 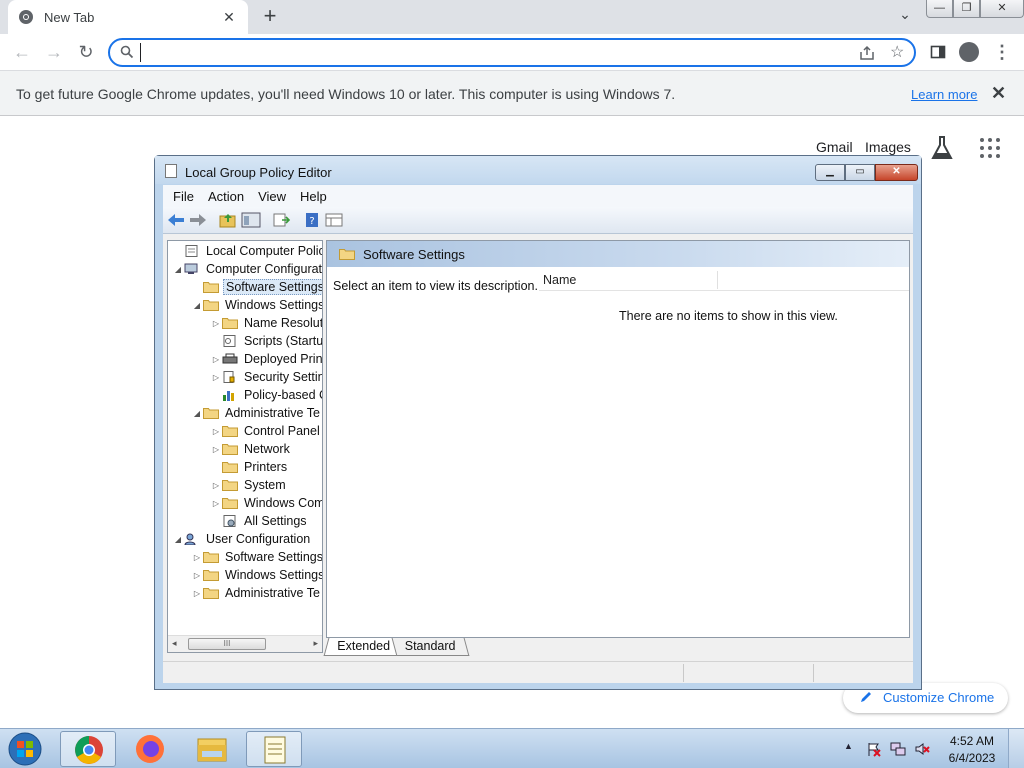 What do you see at coordinates (198, 220) in the screenshot?
I see `forward-arrow-icon` at bounding box center [198, 220].